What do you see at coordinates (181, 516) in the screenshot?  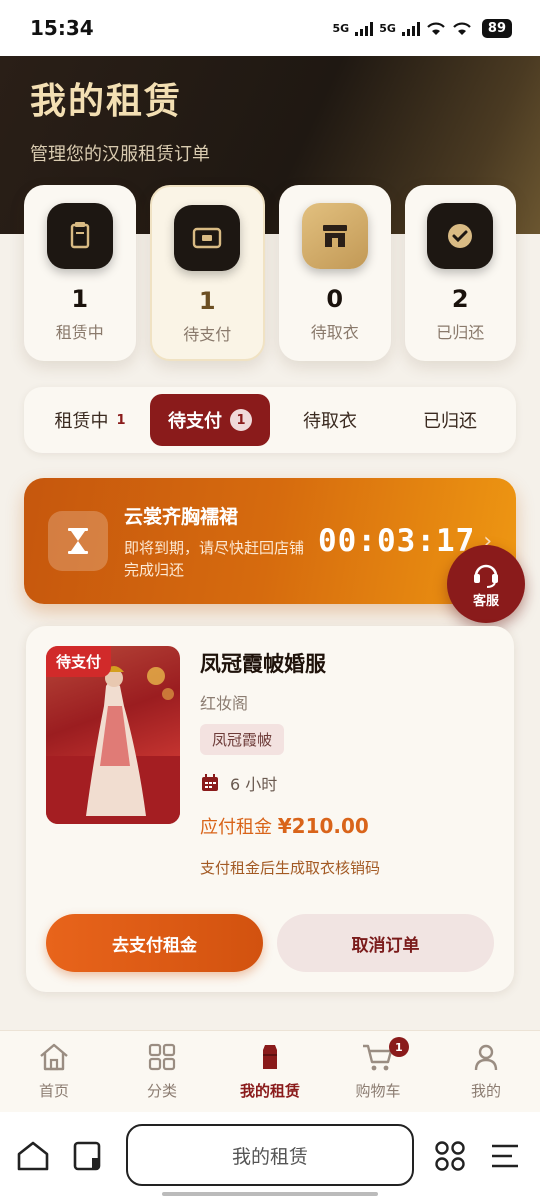 I see `banner-title: 云裳齐胸襦裙` at bounding box center [181, 516].